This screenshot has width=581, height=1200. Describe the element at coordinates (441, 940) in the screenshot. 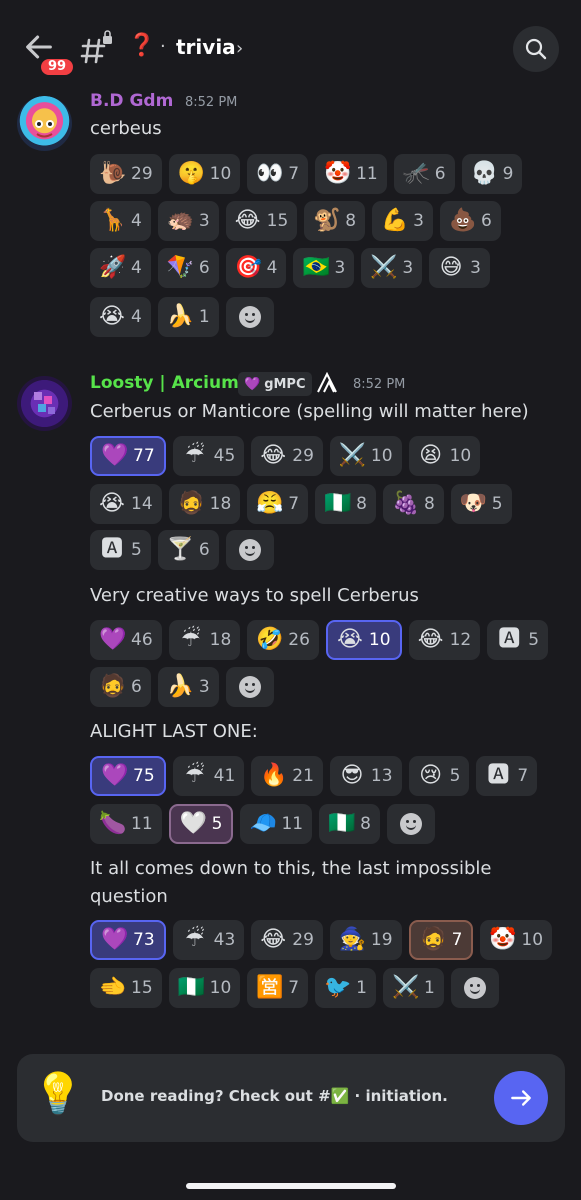

I see `reaction-chip: 🧔 7` at that location.